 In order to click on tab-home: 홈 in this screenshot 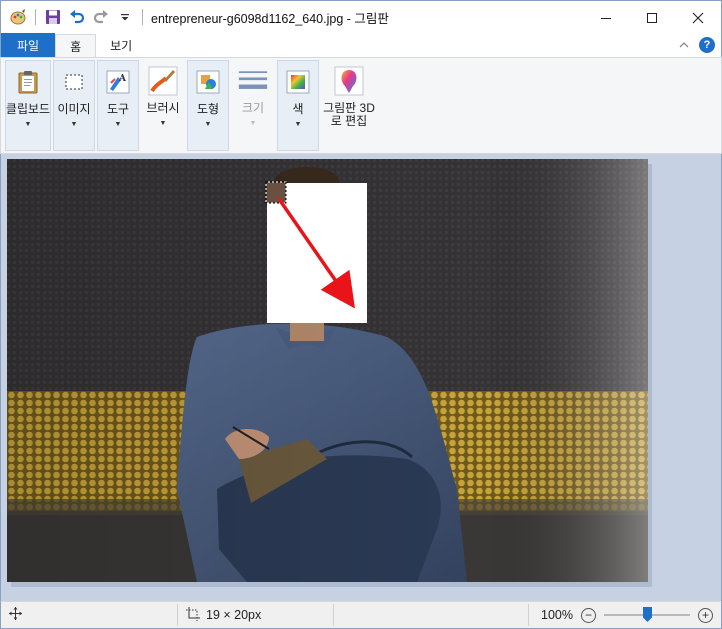, I will do `click(76, 45)`.